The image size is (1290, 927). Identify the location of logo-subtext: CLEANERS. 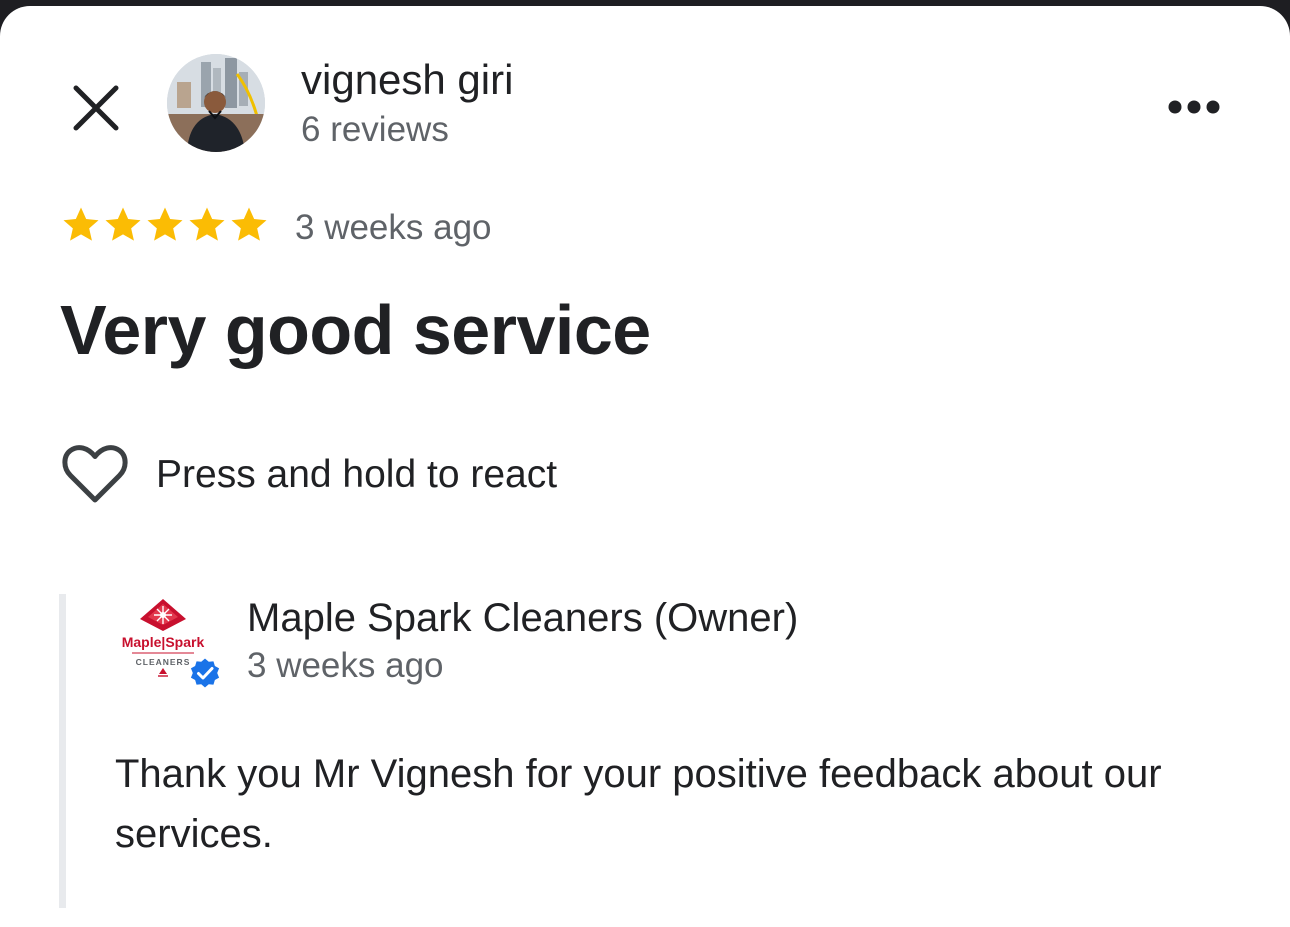
(163, 662).